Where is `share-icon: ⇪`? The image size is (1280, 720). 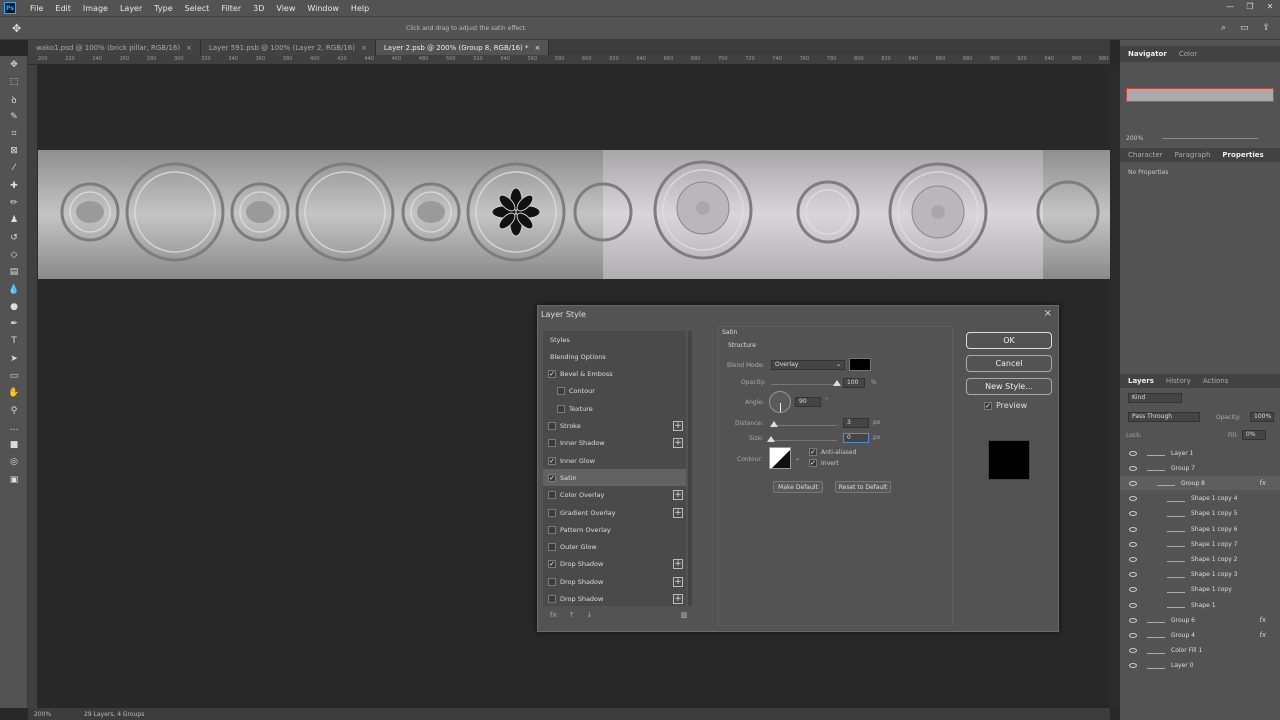
share-icon: ⇪ is located at coordinates (1266, 28).